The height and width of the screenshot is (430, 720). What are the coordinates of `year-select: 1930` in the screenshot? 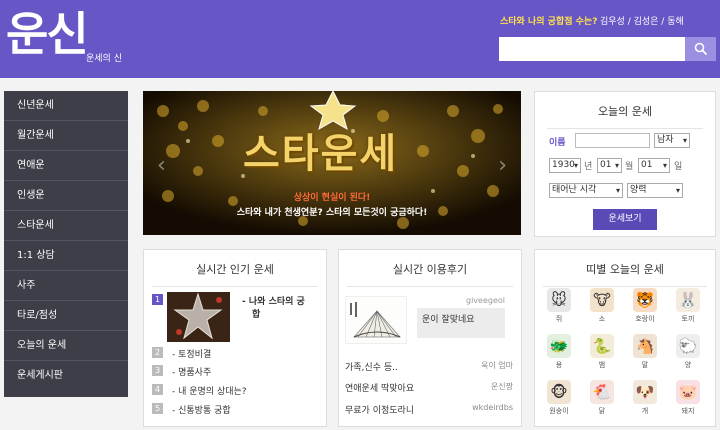 It's located at (565, 165).